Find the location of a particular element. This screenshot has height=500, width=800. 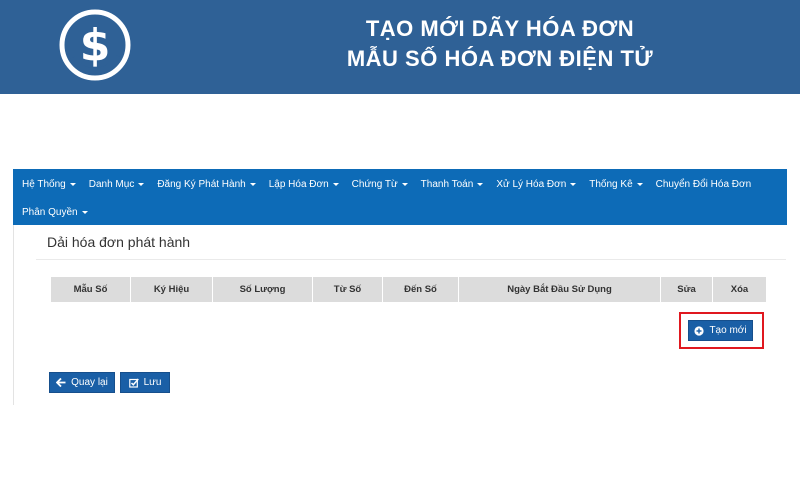

column-header-mau-so: Mẫu Số is located at coordinates (91, 289).